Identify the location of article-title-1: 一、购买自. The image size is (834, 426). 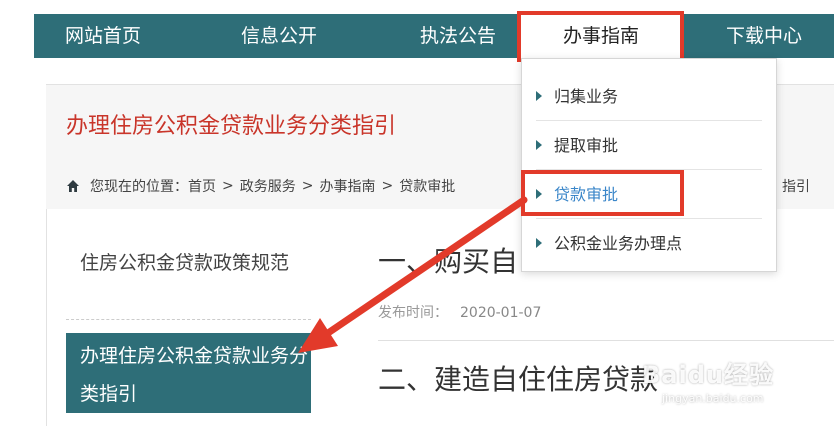
(448, 260).